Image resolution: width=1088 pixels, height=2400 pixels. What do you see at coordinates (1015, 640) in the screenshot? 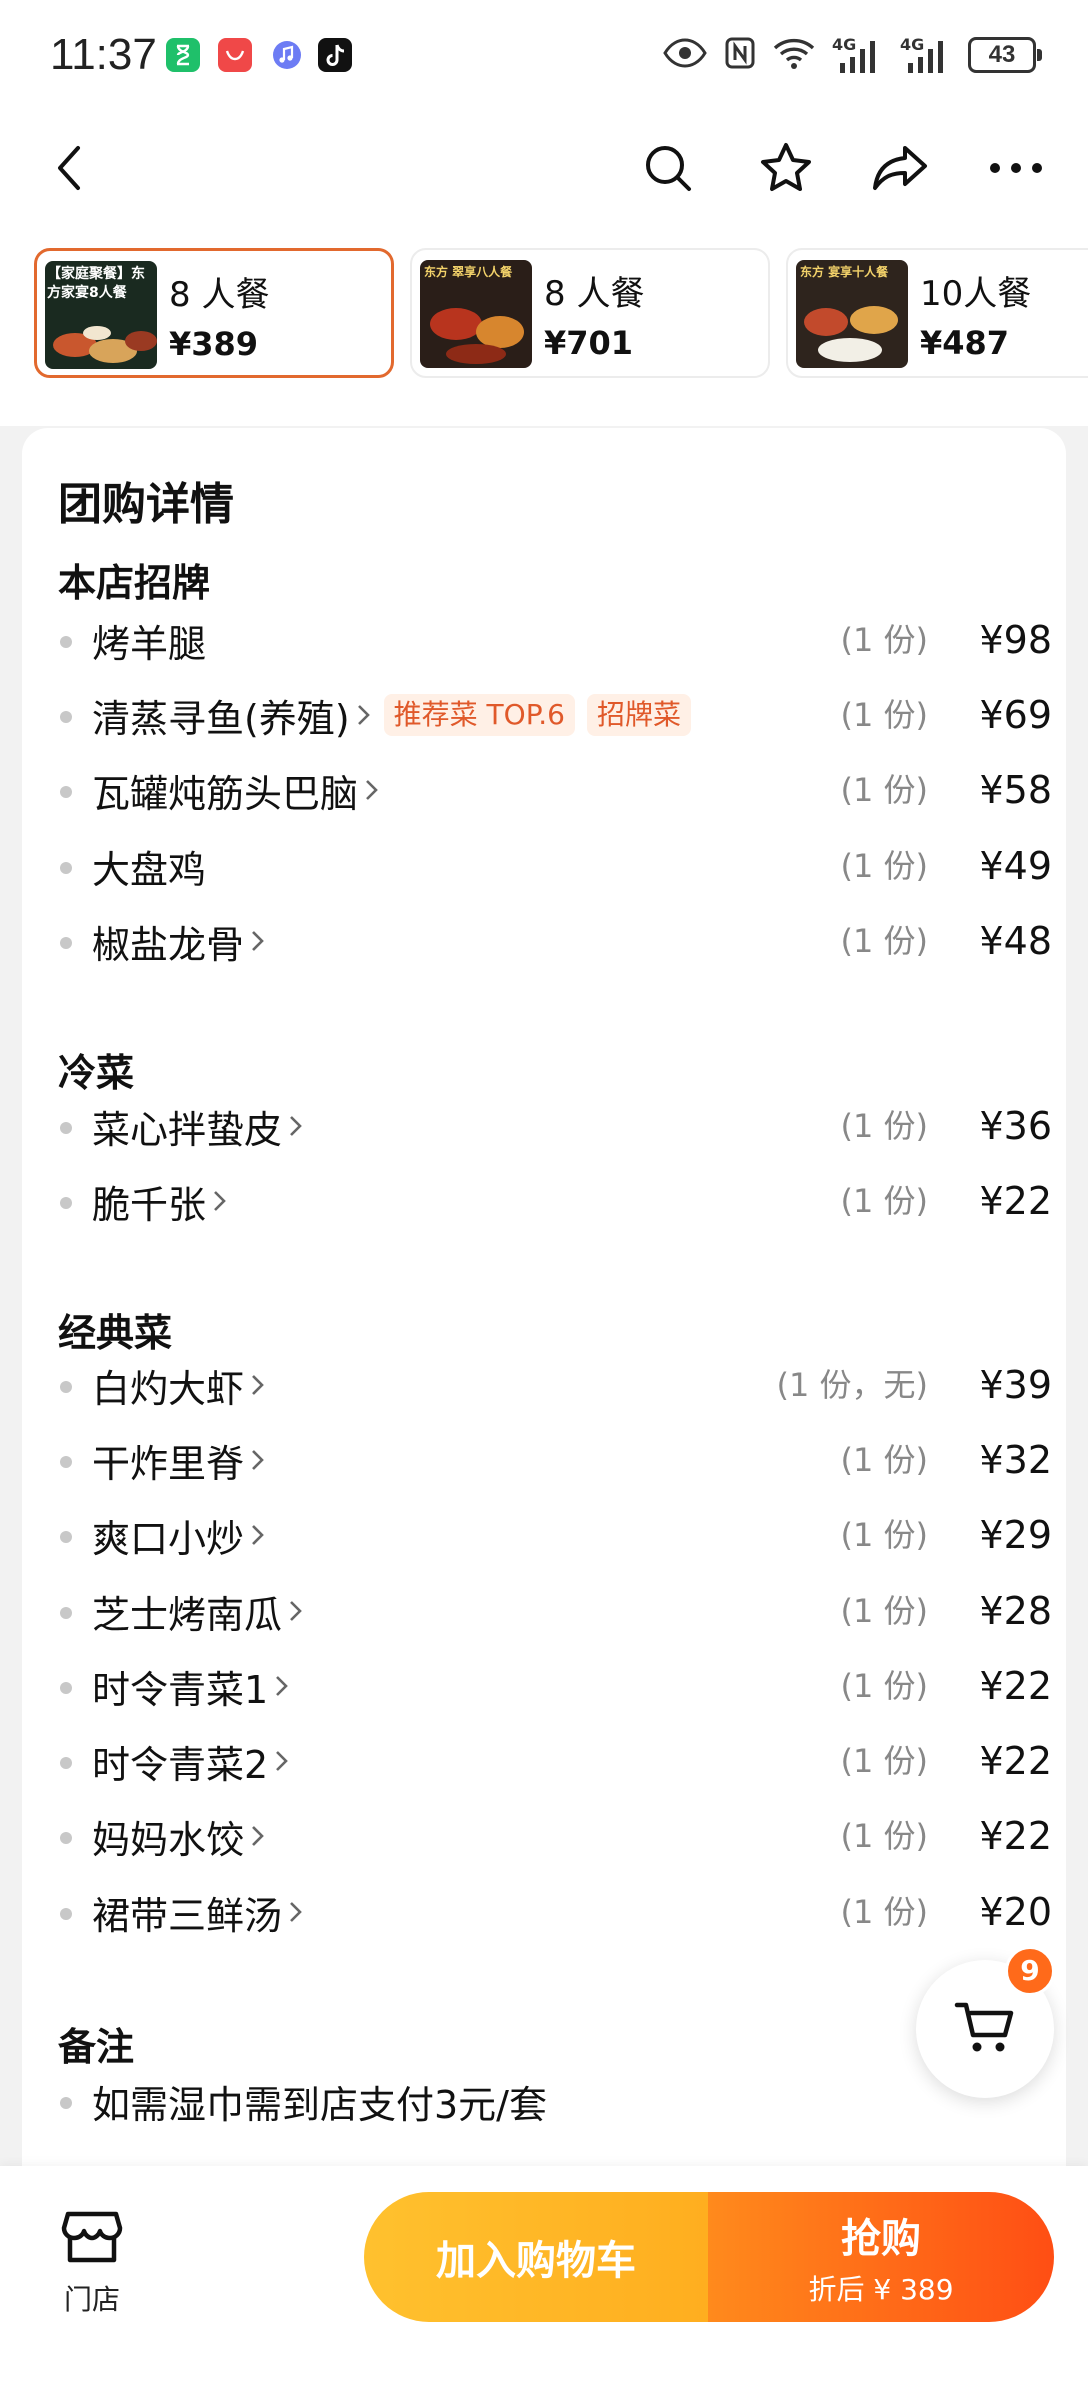
I see `dish-price: ¥98` at bounding box center [1015, 640].